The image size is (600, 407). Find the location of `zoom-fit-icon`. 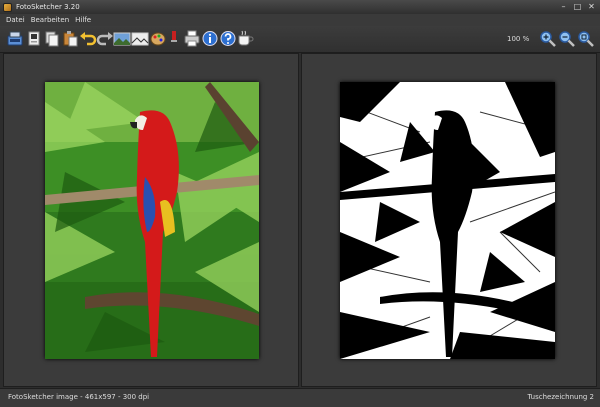

zoom-fit-icon is located at coordinates (586, 39).